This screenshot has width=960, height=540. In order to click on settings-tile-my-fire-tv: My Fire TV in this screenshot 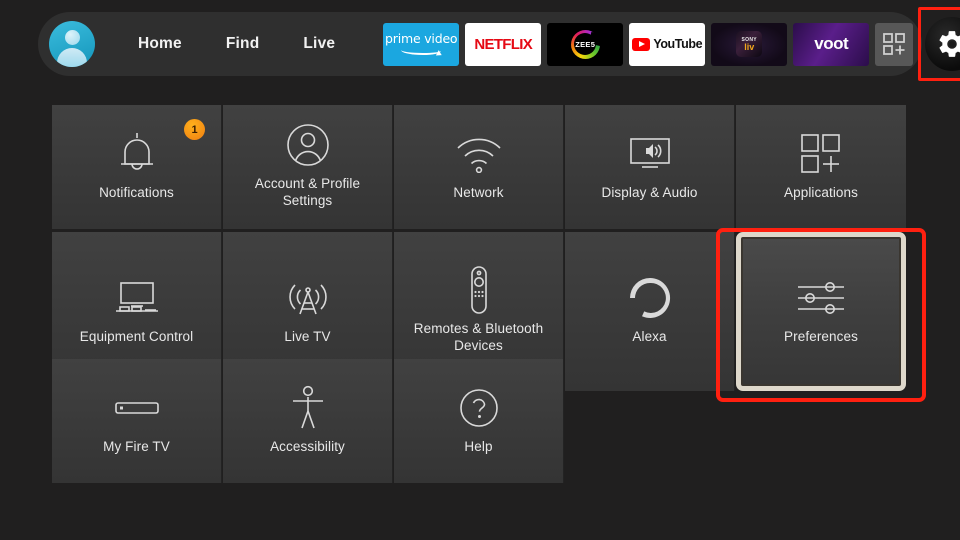, I will do `click(137, 421)`.